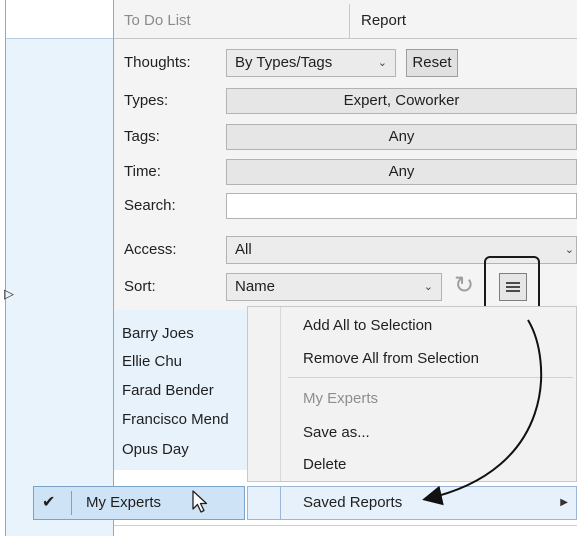 This screenshot has width=577, height=541. Describe the element at coordinates (59, 19) in the screenshot. I see `left-pane-header` at that location.